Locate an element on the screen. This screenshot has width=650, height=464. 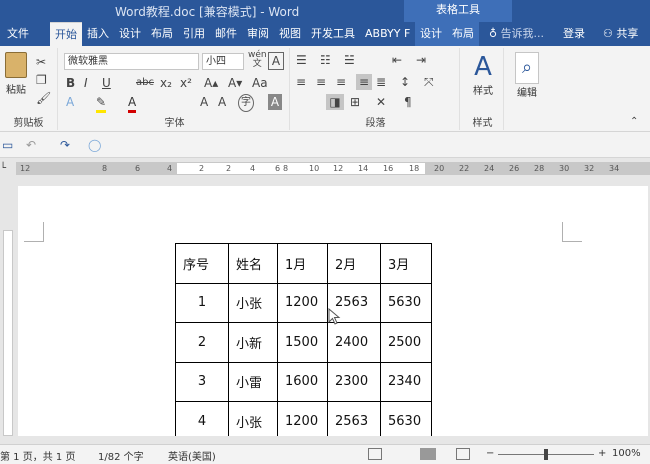
table-row: 4 小张 1200 2563 5630 is located at coordinates (303, 418).